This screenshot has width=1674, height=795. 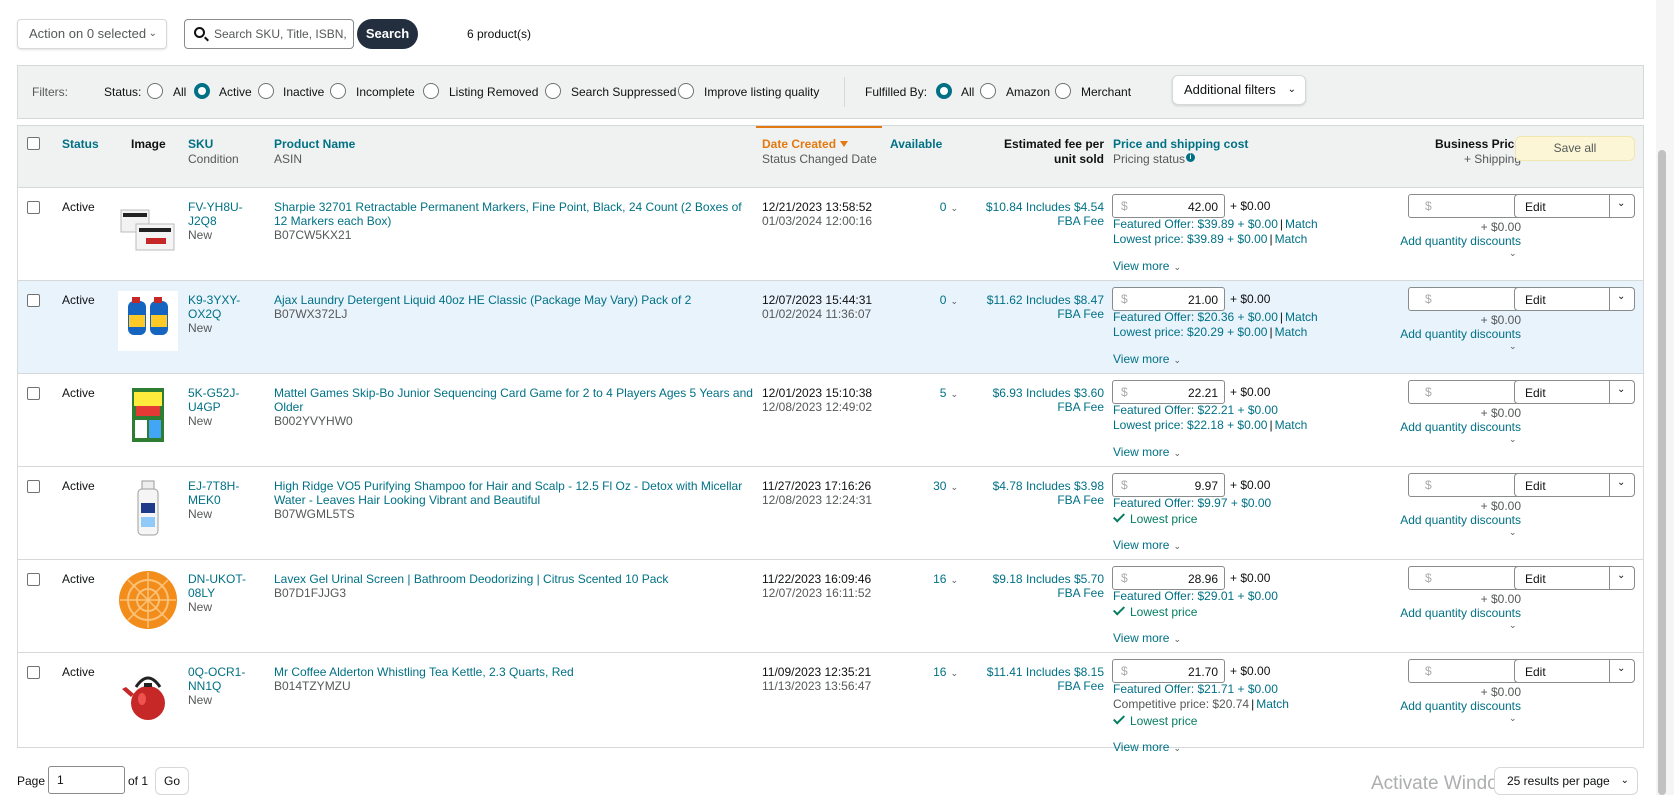 What do you see at coordinates (493, 92) in the screenshot?
I see `status-option-listing-removed: Listing Removed` at bounding box center [493, 92].